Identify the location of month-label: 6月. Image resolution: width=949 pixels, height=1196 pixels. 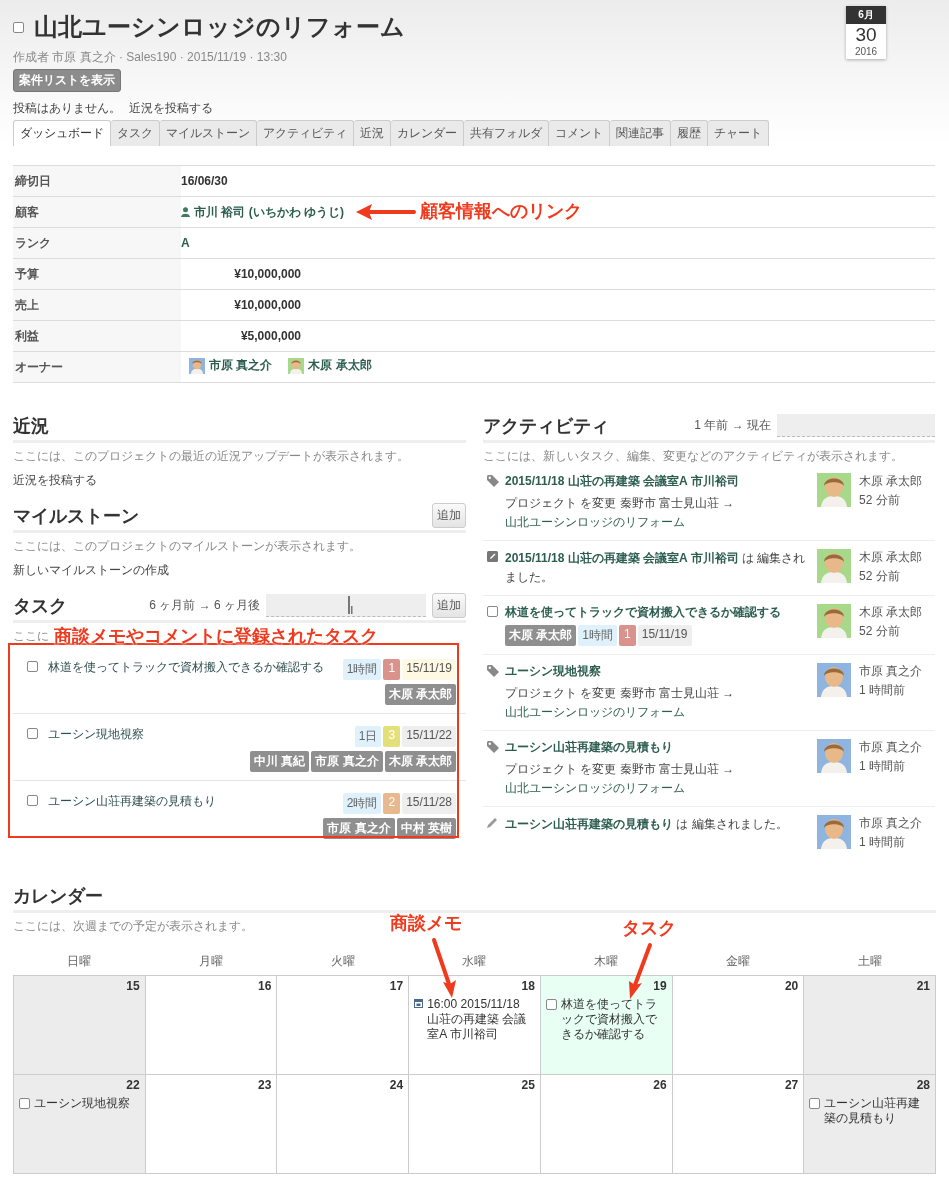
(866, 15).